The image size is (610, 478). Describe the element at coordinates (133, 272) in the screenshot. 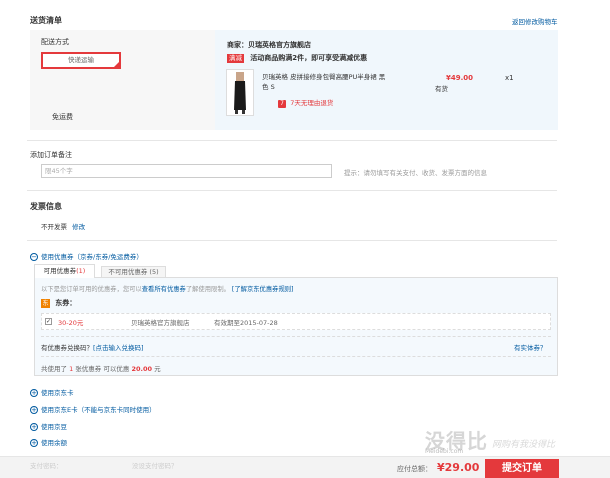

I see `tab-unavailable-coupons: 不可用优惠券 (5)` at that location.